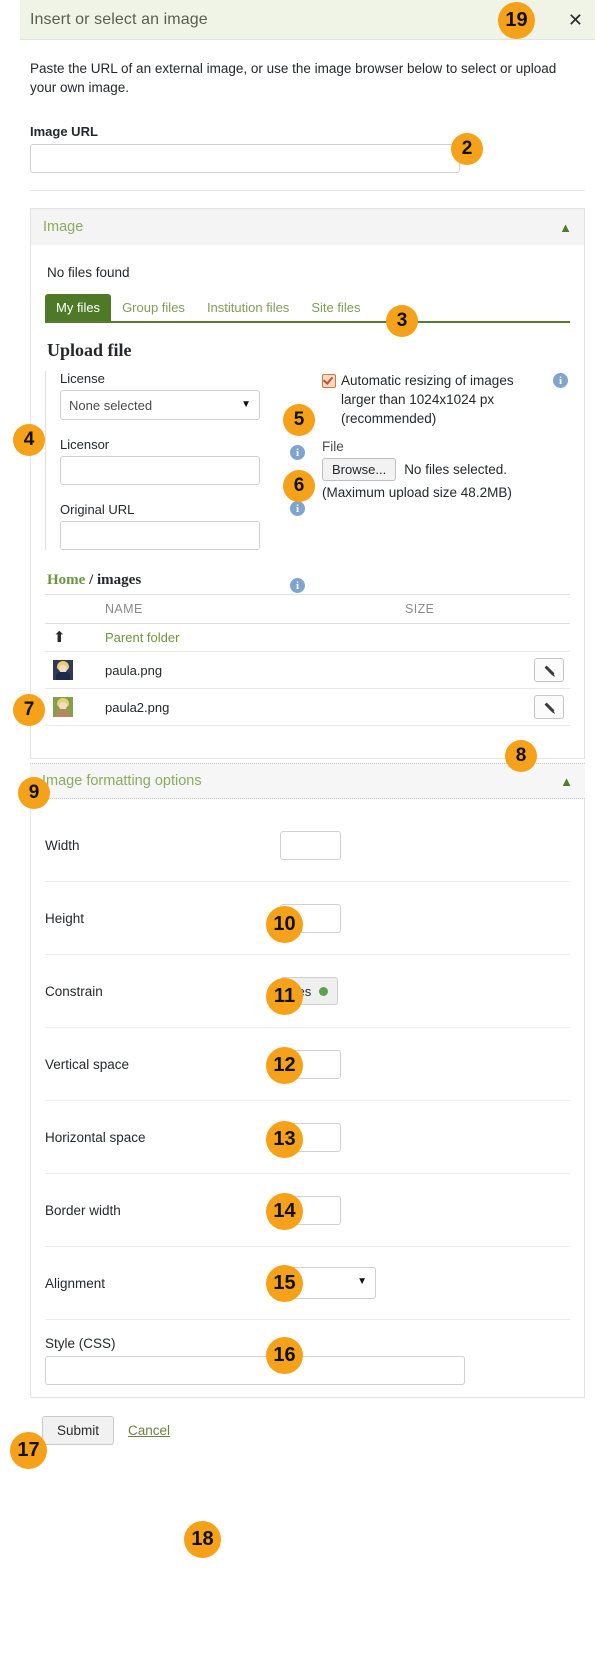 Image resolution: width=615 pixels, height=1658 pixels. I want to click on breadcrumb-home-link: Home, so click(66, 580).